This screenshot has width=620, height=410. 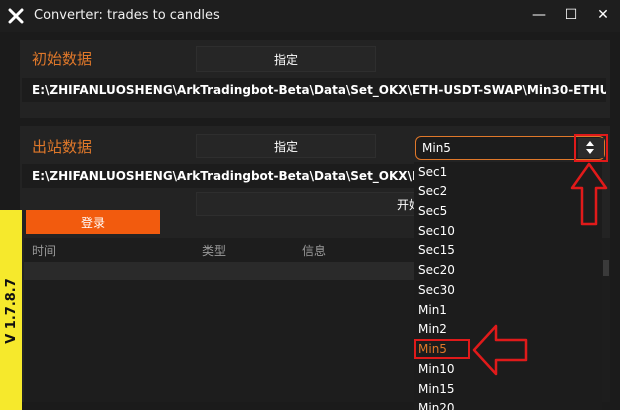 I want to click on arrow-left-annotation-icon, so click(x=500, y=350).